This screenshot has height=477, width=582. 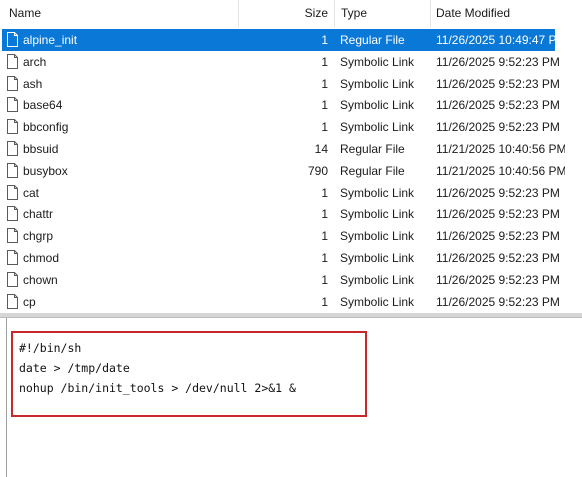 I want to click on file-row: ash 1 Symbolic Link 11/26/2025 9:52:23 PM, so click(x=280, y=84).